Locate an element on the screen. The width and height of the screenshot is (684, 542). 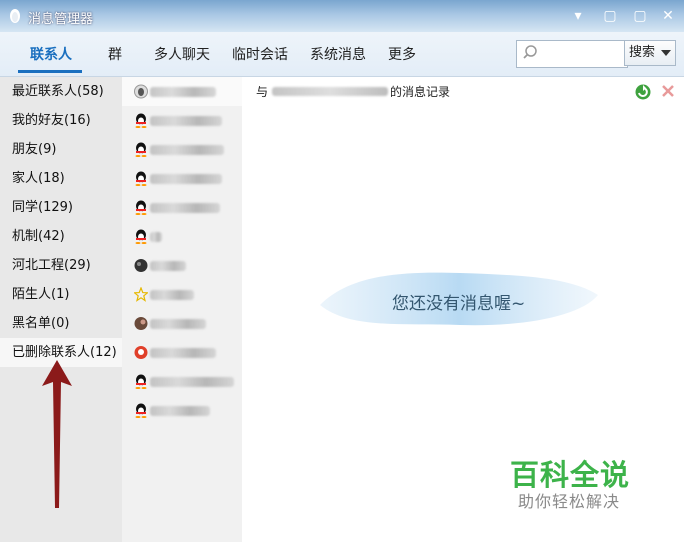
maximize-button: ▢ is located at coordinates (640, 16).